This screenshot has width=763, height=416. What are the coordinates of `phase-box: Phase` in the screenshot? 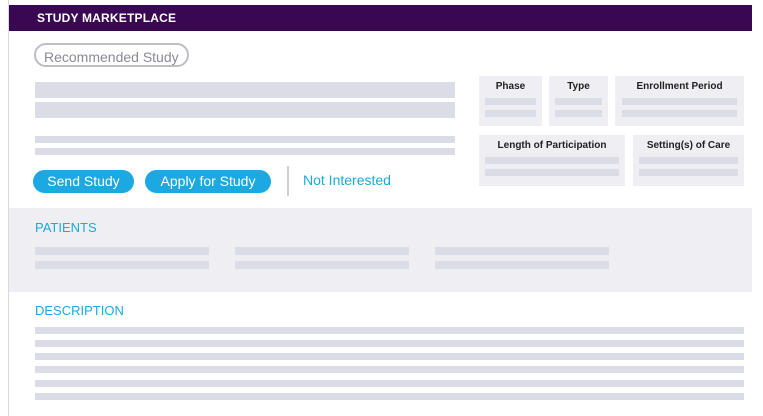 It's located at (510, 101).